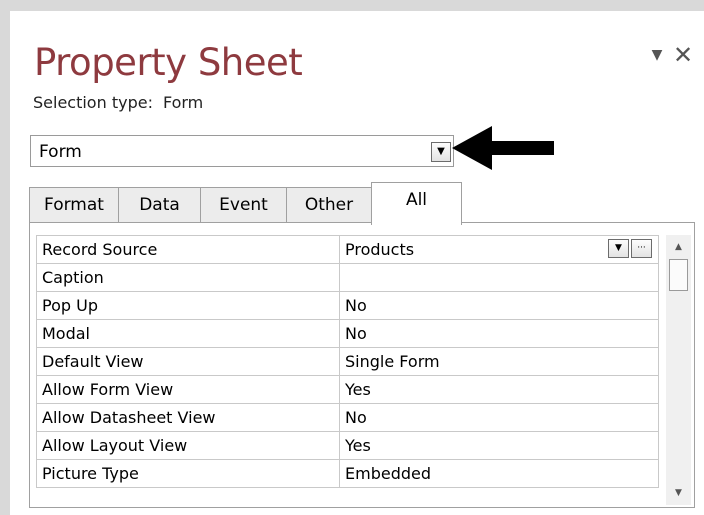 This screenshot has width=704, height=515. What do you see at coordinates (188, 333) in the screenshot?
I see `property-name: Modal` at bounding box center [188, 333].